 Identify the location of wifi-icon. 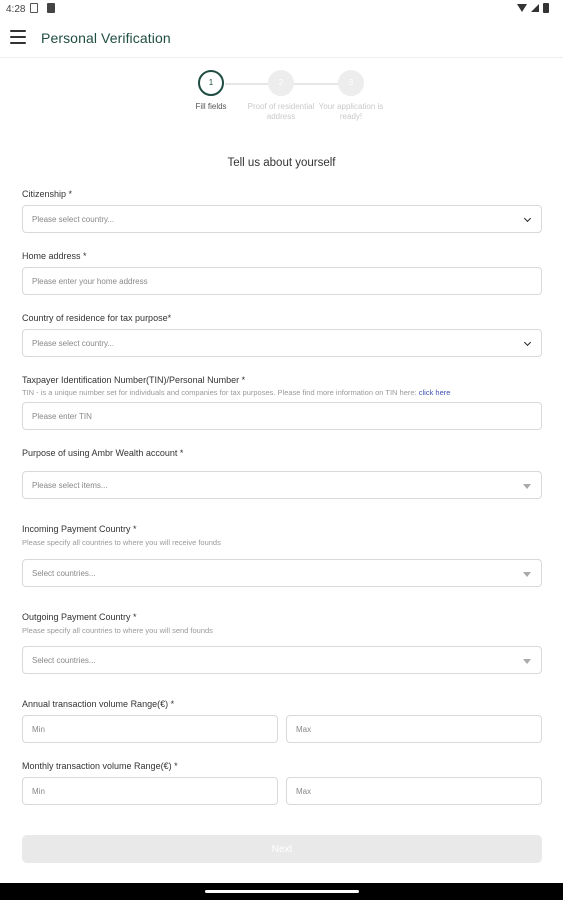
(522, 8).